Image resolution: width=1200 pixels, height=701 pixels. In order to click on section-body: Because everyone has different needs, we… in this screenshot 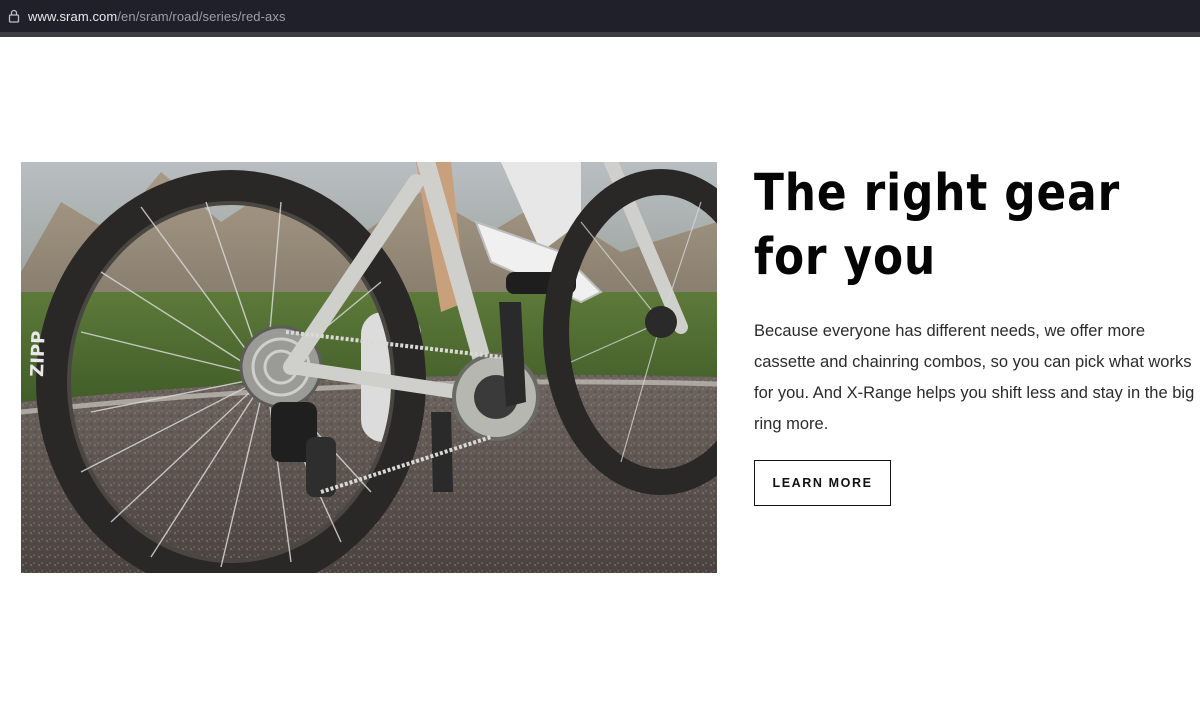, I will do `click(974, 377)`.